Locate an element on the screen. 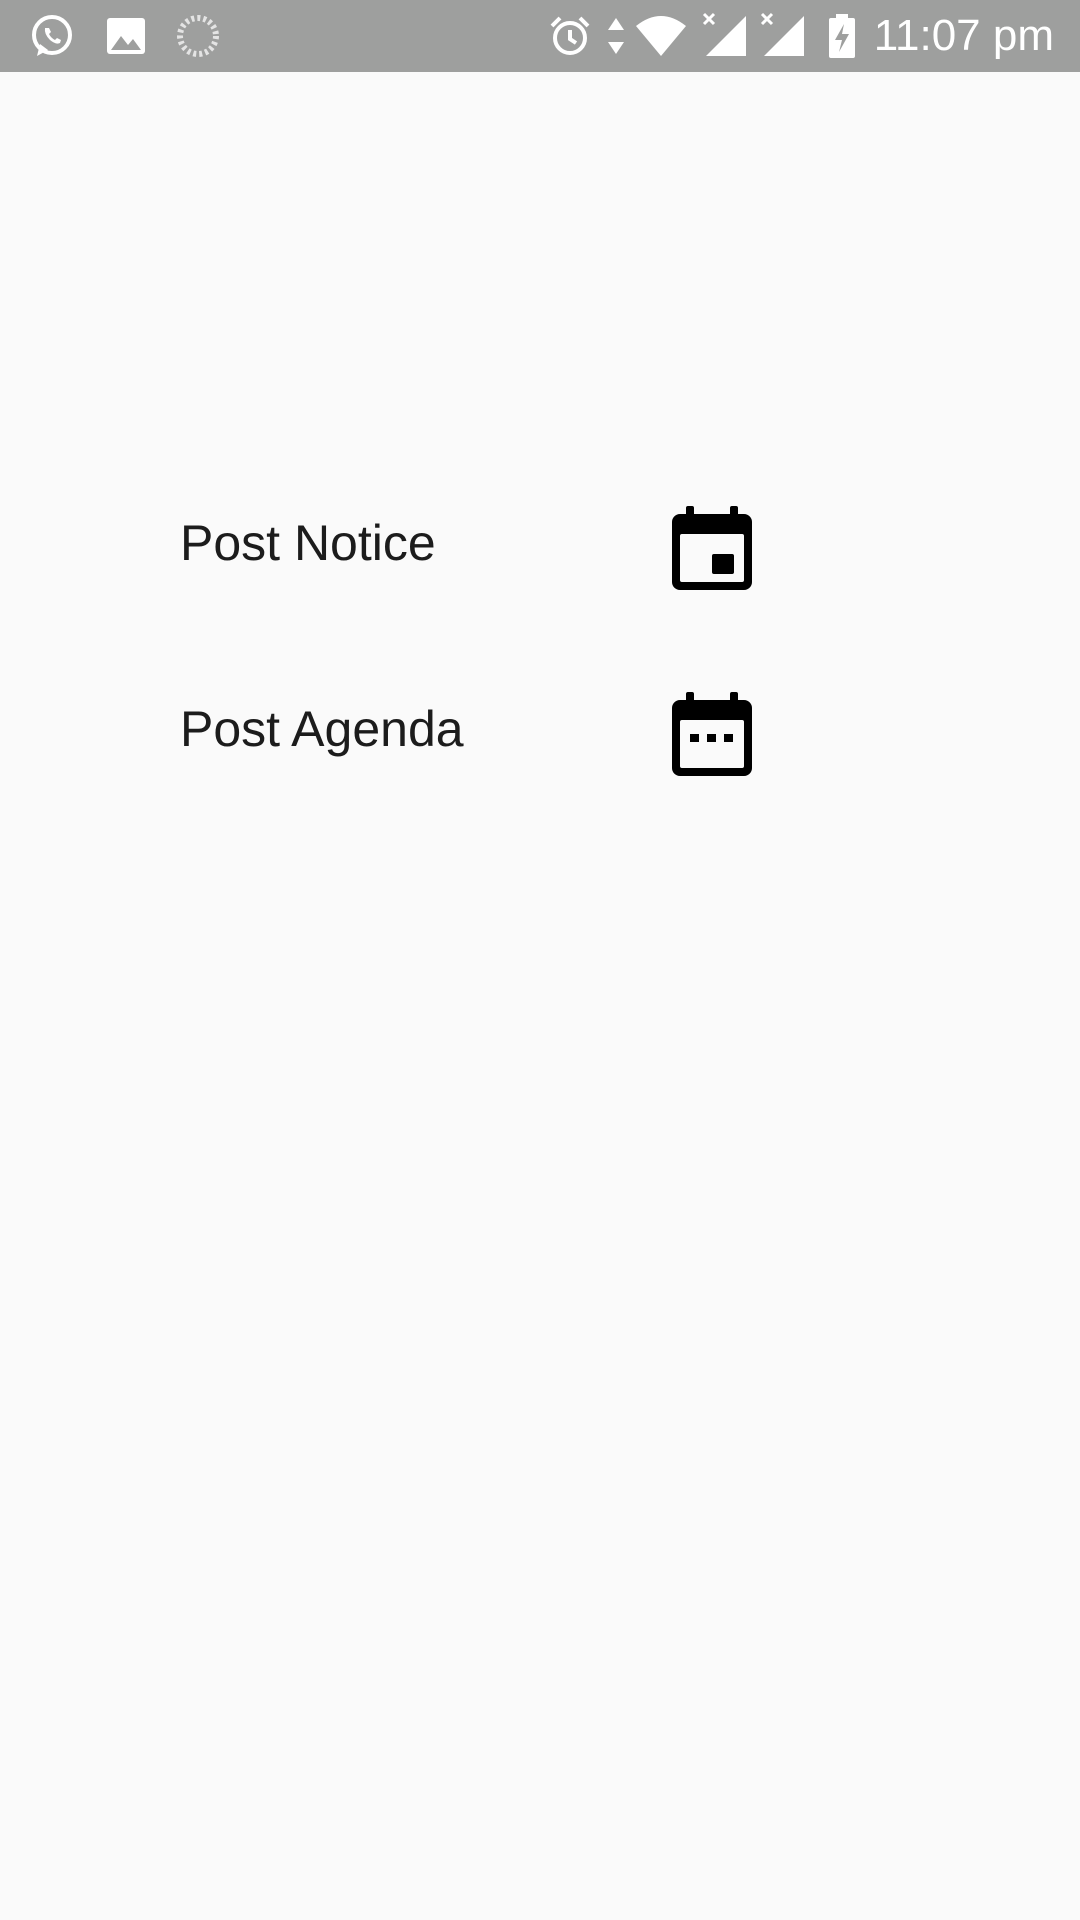 The image size is (1080, 1920). post-notice-label: Post Notice is located at coordinates (308, 543).